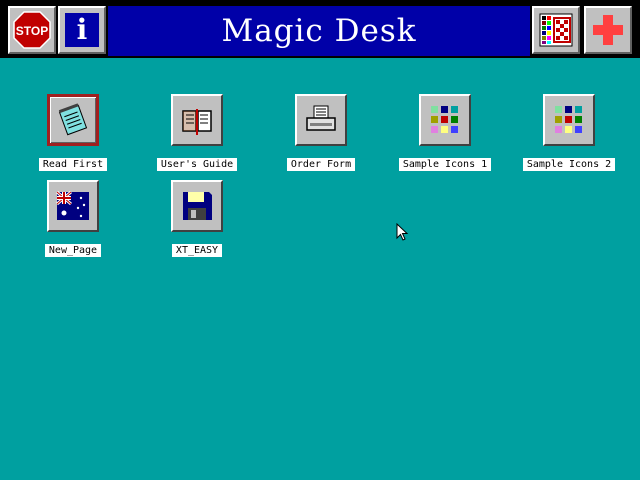 Image resolution: width=640 pixels, height=480 pixels. I want to click on printer-icon, so click(321, 118).